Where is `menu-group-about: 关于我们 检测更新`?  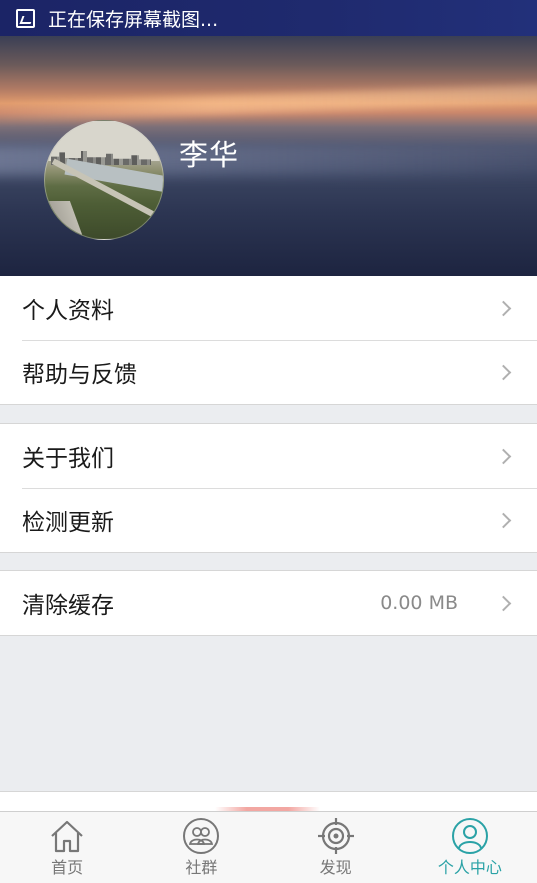
menu-group-about: 关于我们 检测更新 is located at coordinates (268, 488).